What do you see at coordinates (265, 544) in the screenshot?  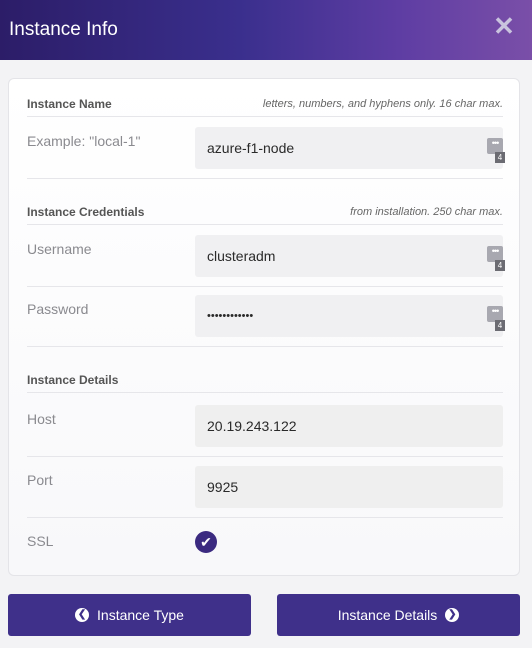 I see `ssl-row: SSL ✔` at bounding box center [265, 544].